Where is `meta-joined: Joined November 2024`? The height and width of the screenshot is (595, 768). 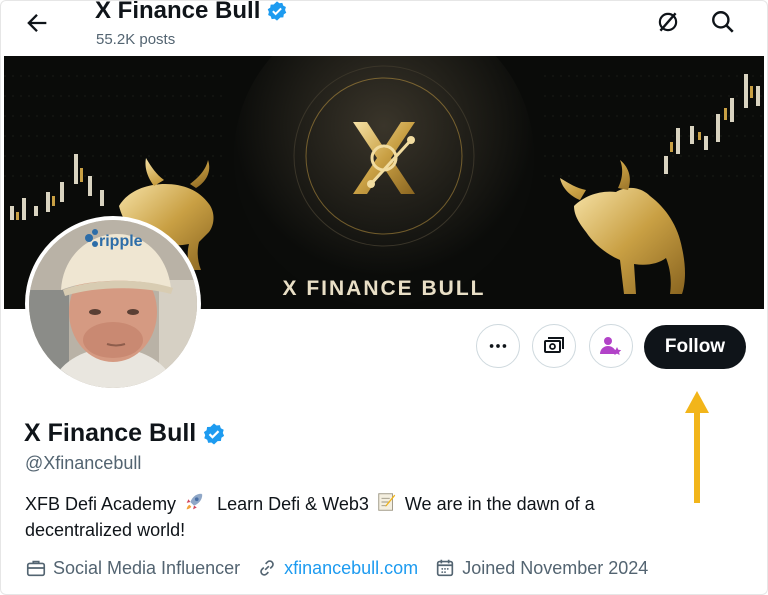
meta-joined: Joined November 2024 is located at coordinates (541, 568).